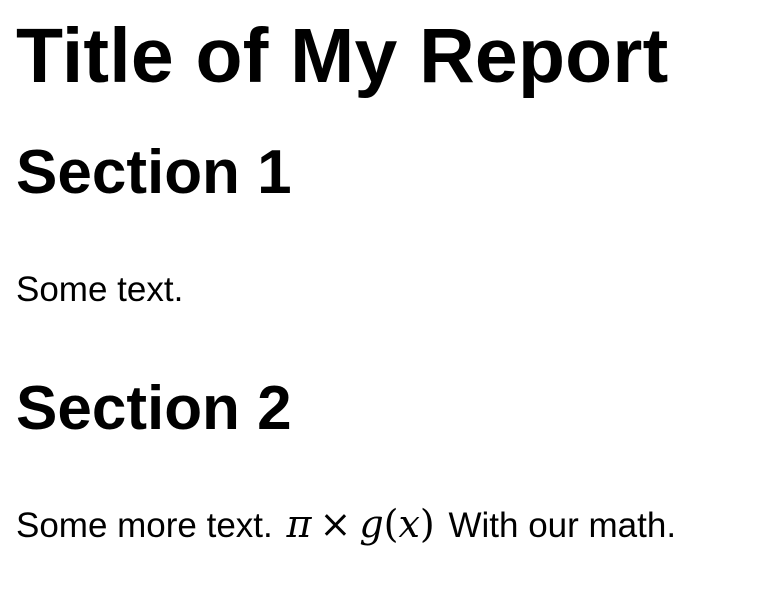  Describe the element at coordinates (100, 289) in the screenshot. I see `section-1-paragraph: Some text.` at that location.